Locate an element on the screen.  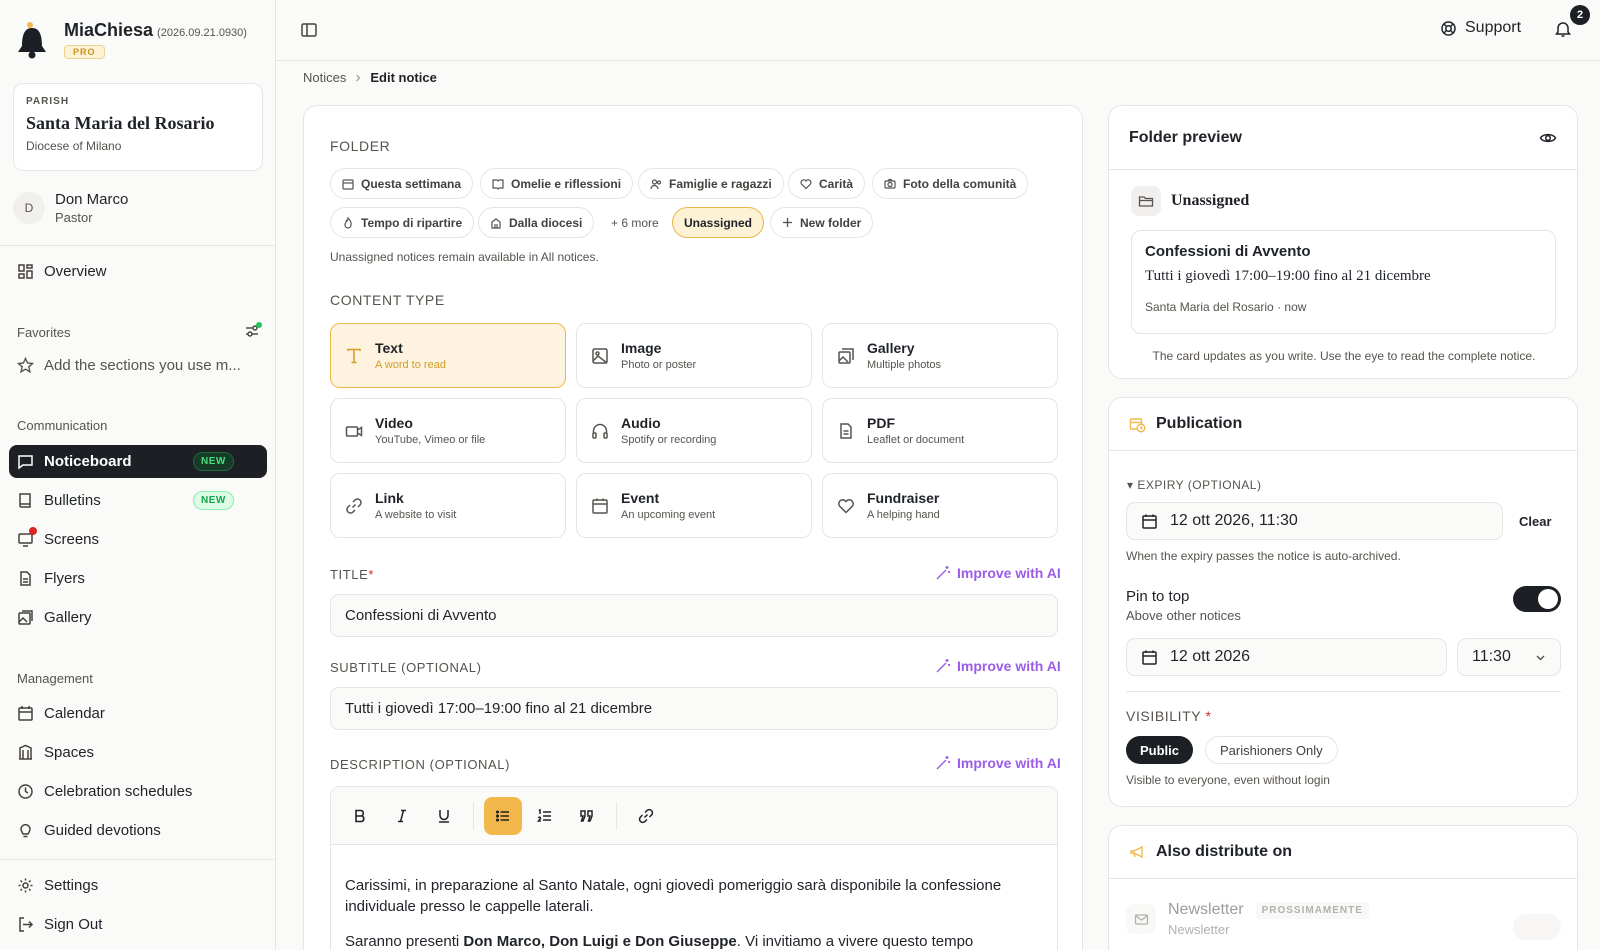
notifications-bell-icon is located at coordinates (1563, 29).